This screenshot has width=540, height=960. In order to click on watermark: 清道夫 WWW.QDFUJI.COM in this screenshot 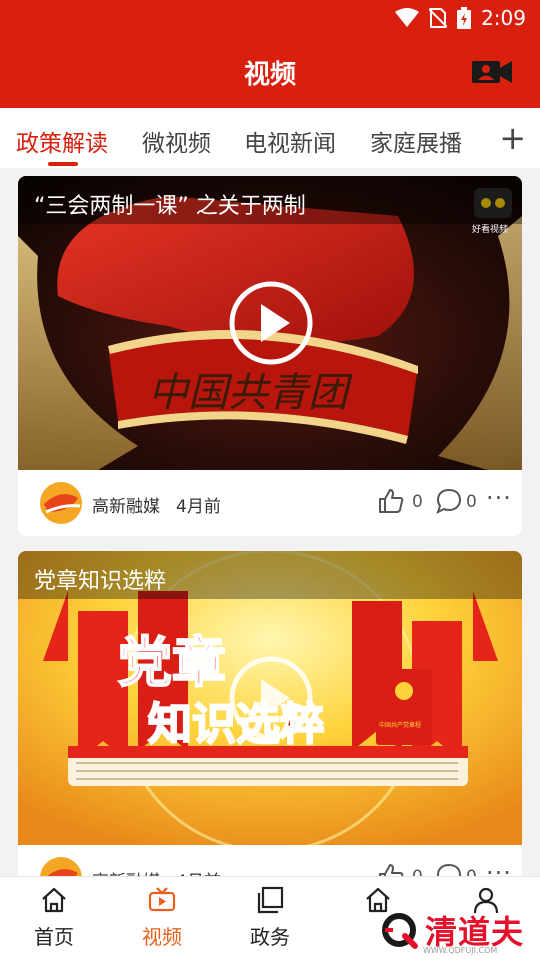, I will do `click(451, 931)`.